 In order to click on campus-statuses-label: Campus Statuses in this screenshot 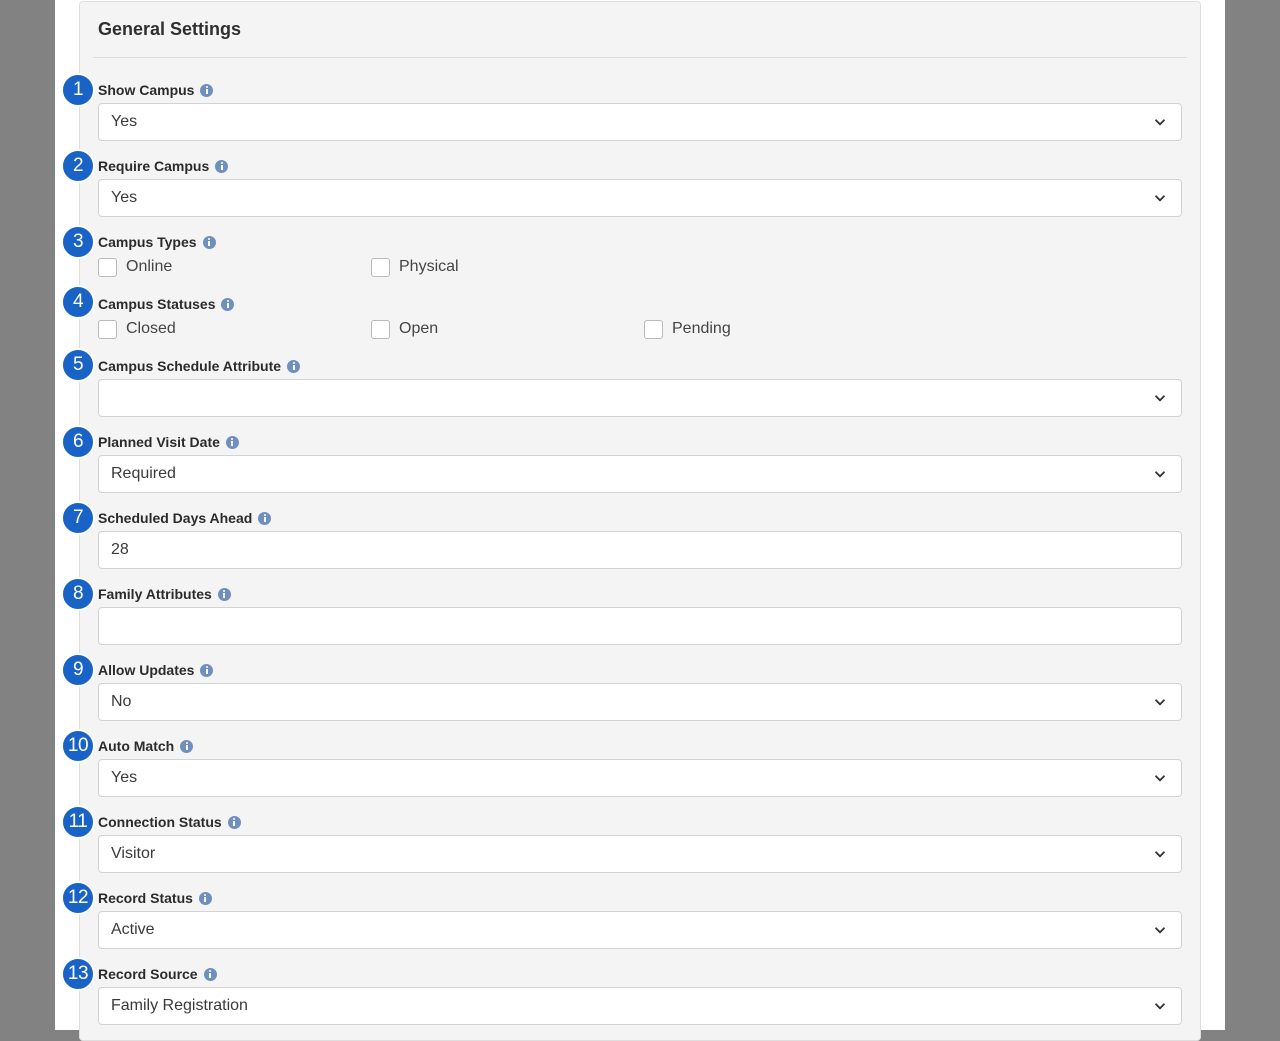, I will do `click(157, 304)`.